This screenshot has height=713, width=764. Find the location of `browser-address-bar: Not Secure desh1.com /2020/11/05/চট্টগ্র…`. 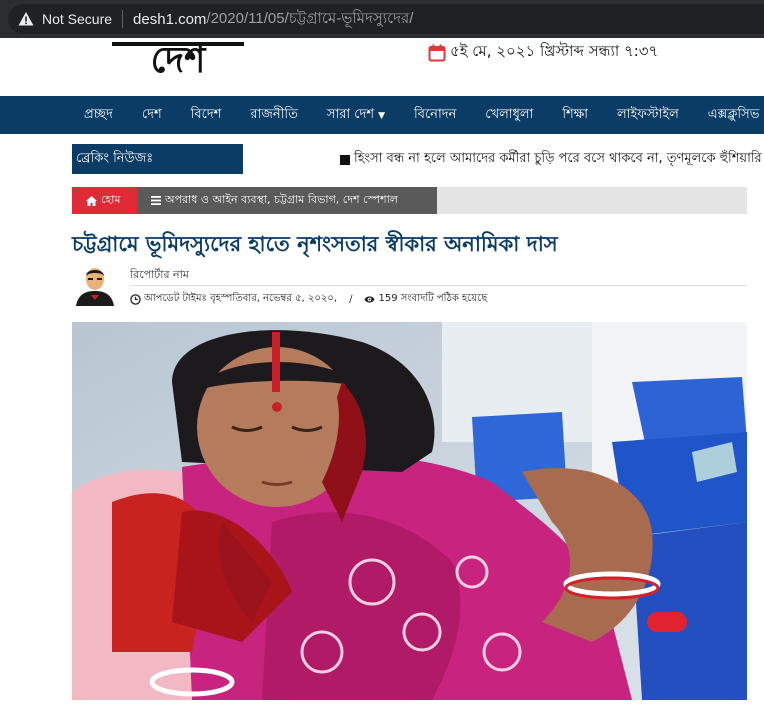

browser-address-bar: Not Secure desh1.com /2020/11/05/চট্টগ্র… is located at coordinates (382, 19).